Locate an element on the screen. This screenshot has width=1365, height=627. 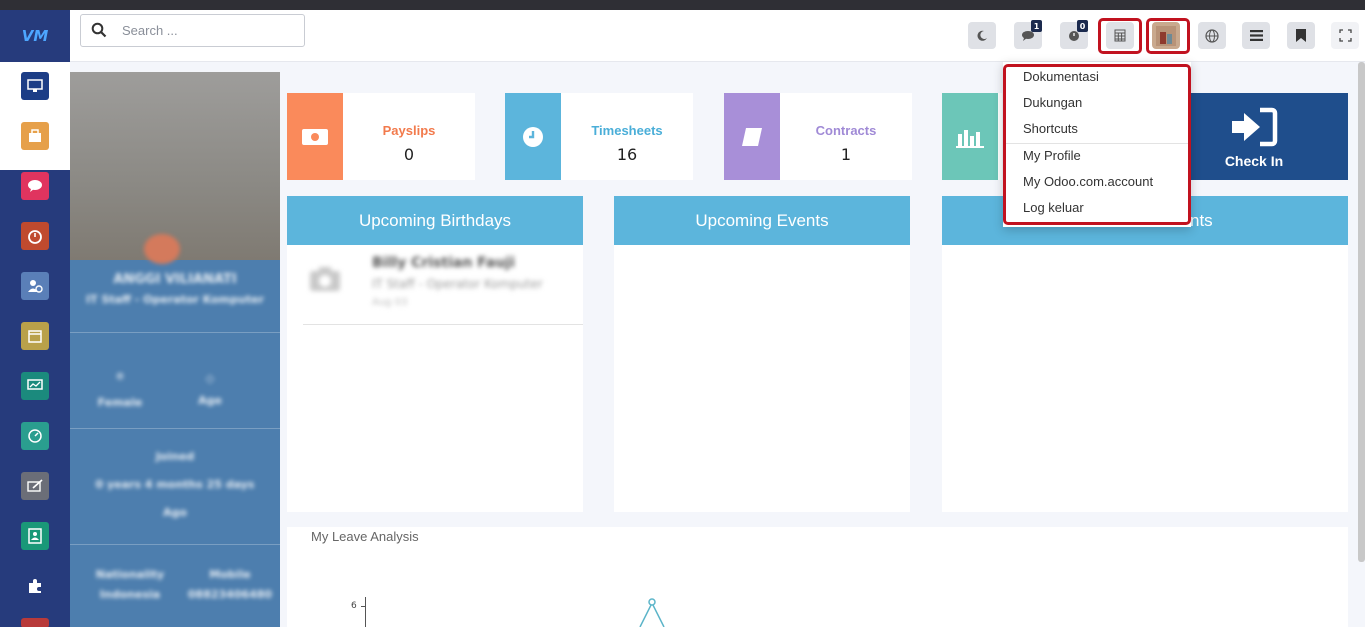
attendance-app-icon is located at coordinates (35, 286).